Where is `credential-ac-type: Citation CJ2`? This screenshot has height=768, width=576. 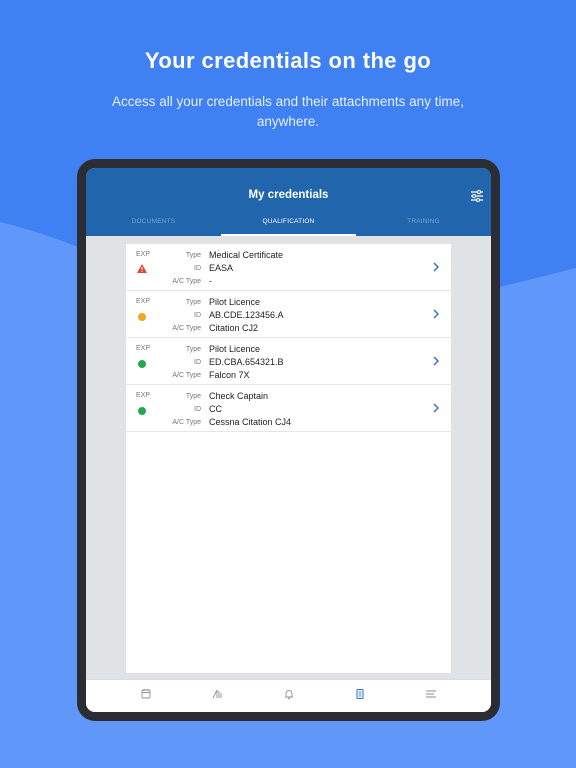
credential-ac-type: Citation CJ2 is located at coordinates (234, 328).